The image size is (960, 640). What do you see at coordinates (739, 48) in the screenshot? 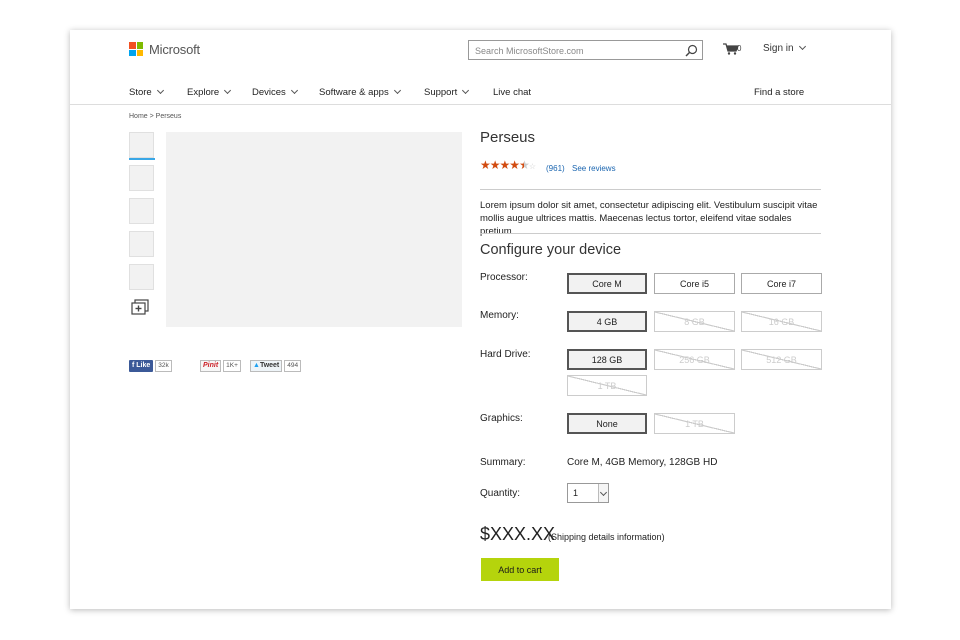
I see `cart-count: 0` at bounding box center [739, 48].